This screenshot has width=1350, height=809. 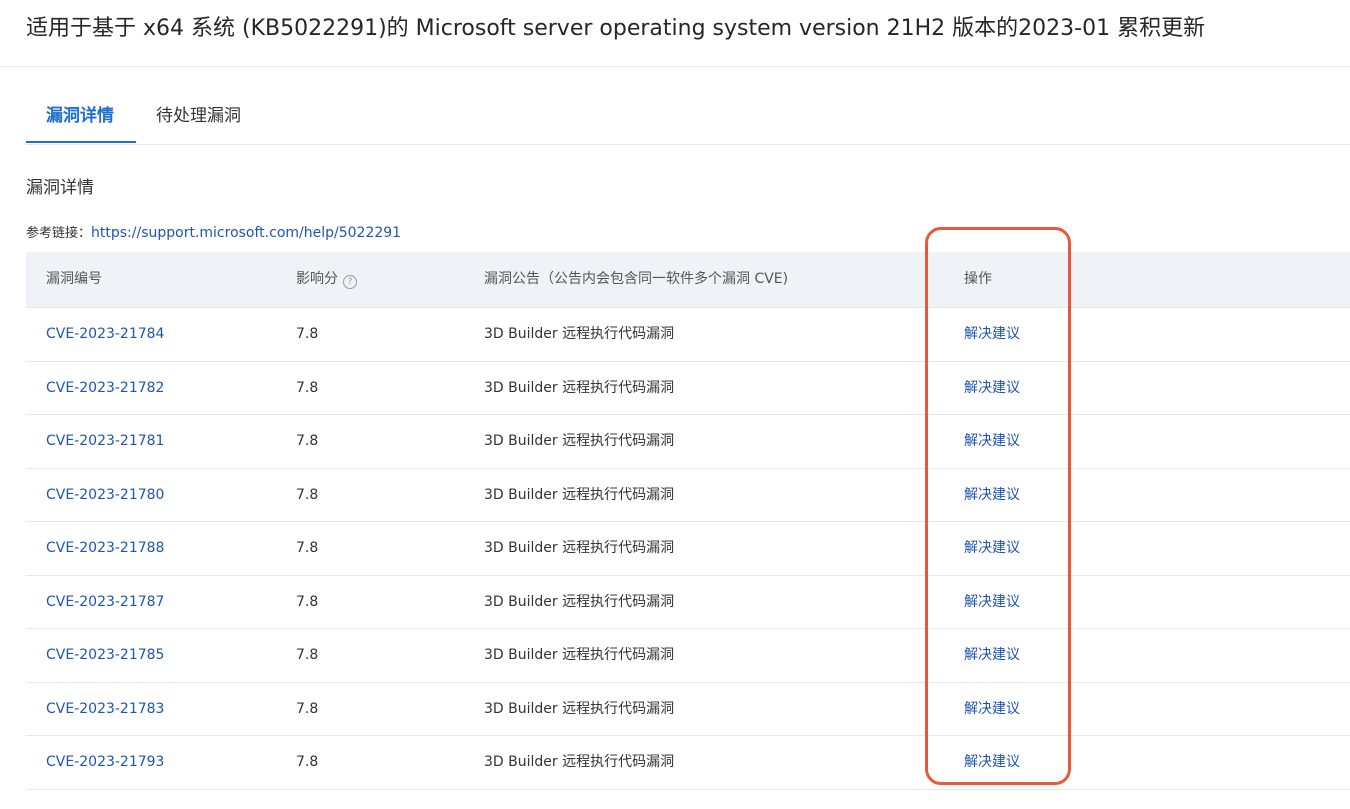 What do you see at coordinates (105, 334) in the screenshot?
I see `cve-id-link: CVE-2023-21784` at bounding box center [105, 334].